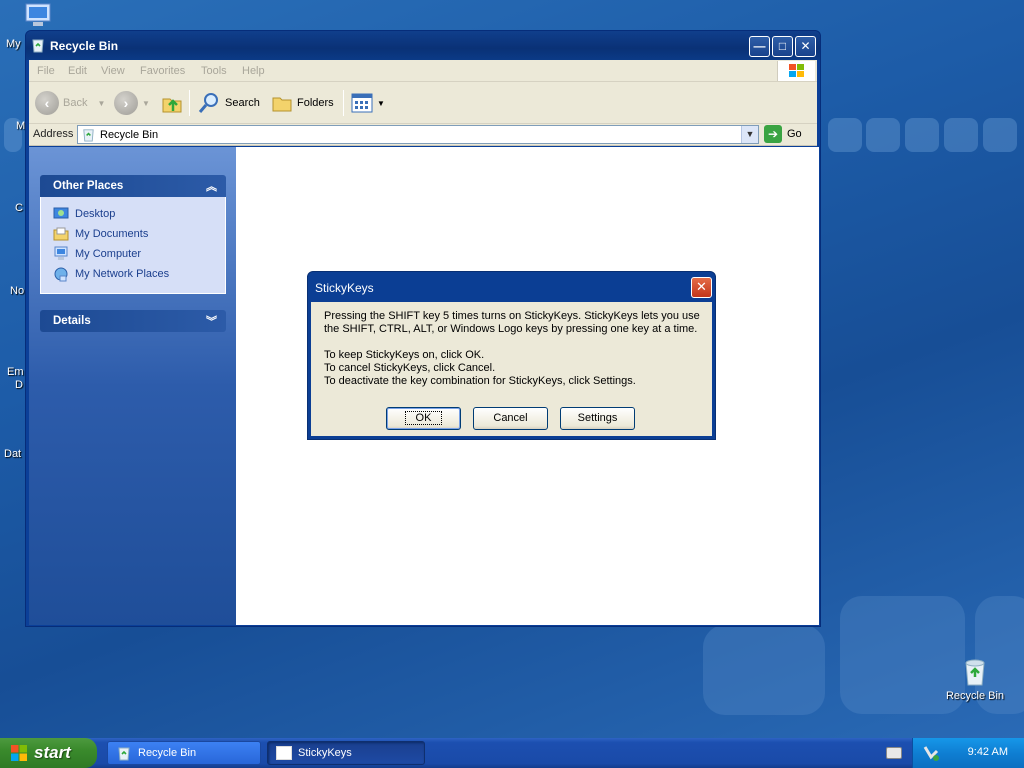 This screenshot has width=1024, height=768. Describe the element at coordinates (315, 103) in the screenshot. I see `folders-label: Folders` at that location.